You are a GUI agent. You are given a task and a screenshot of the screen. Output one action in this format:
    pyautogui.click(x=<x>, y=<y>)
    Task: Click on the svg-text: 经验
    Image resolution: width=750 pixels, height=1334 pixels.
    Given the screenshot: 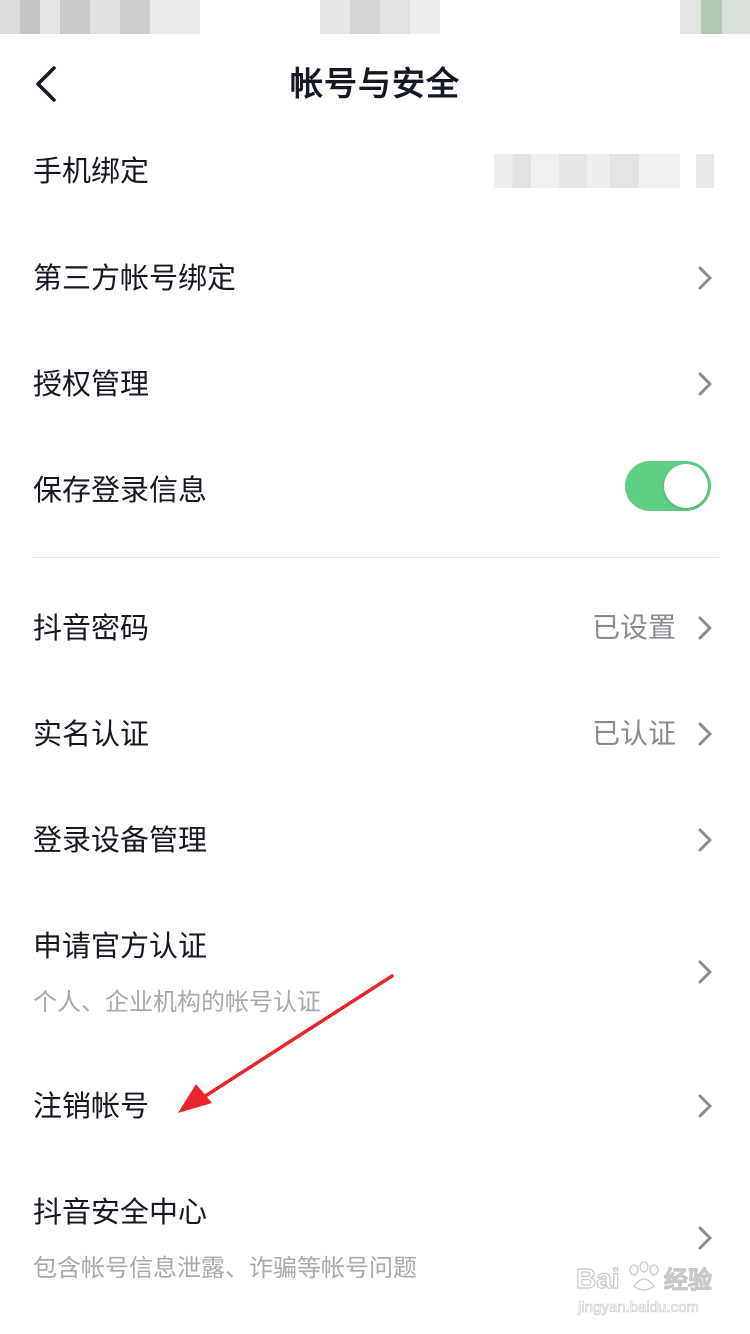 What is the action you would take?
    pyautogui.click(x=688, y=1280)
    